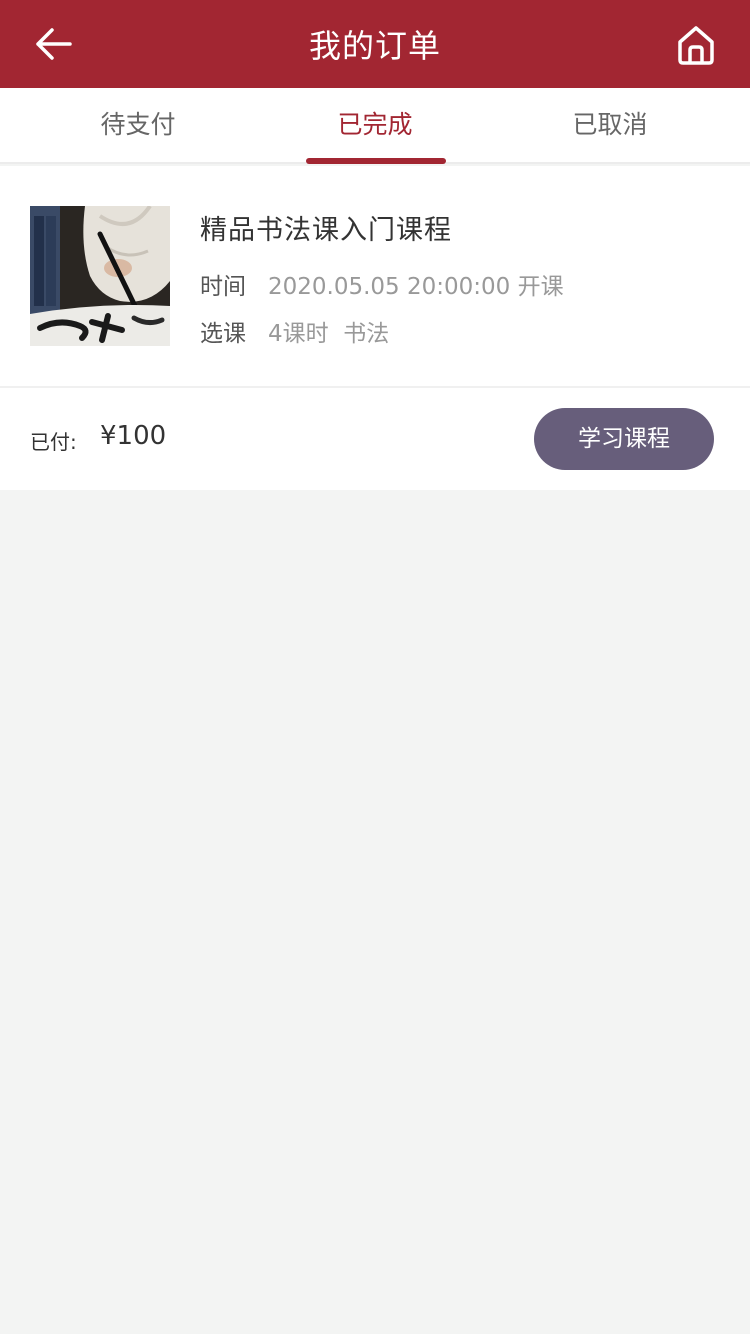  Describe the element at coordinates (326, 230) in the screenshot. I see `course-name: 精品书法课入门课程` at that location.